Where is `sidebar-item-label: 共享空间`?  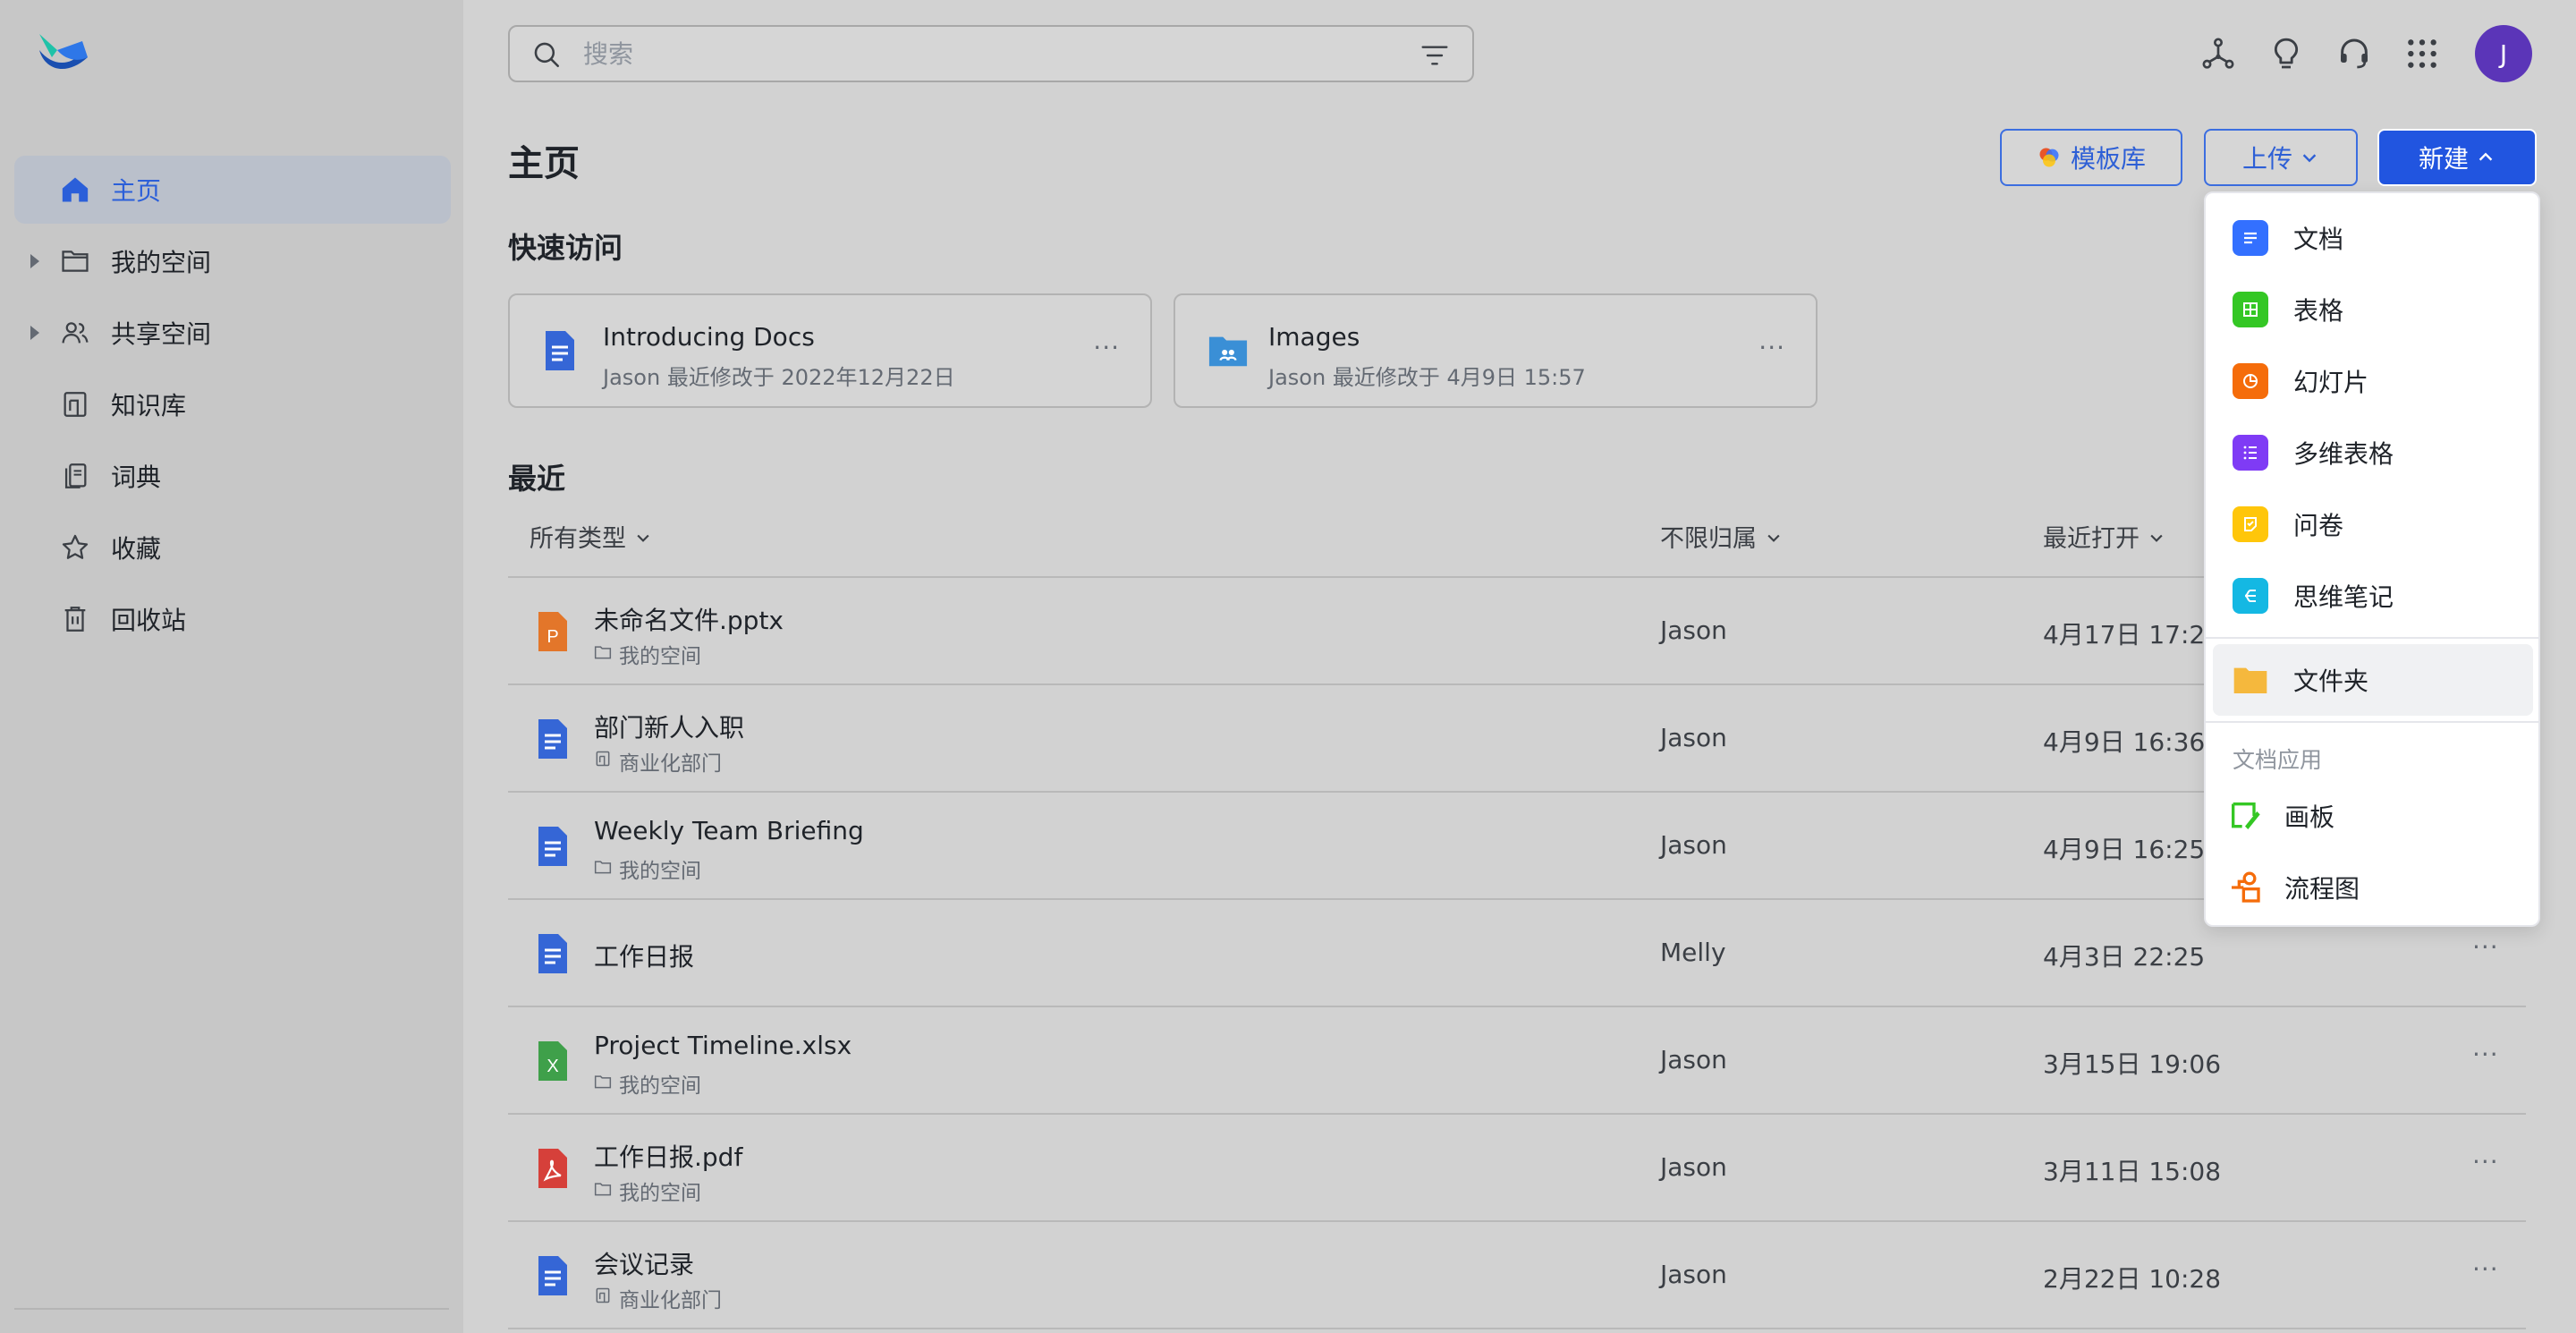
sidebar-item-label: 共享空间 is located at coordinates (161, 334).